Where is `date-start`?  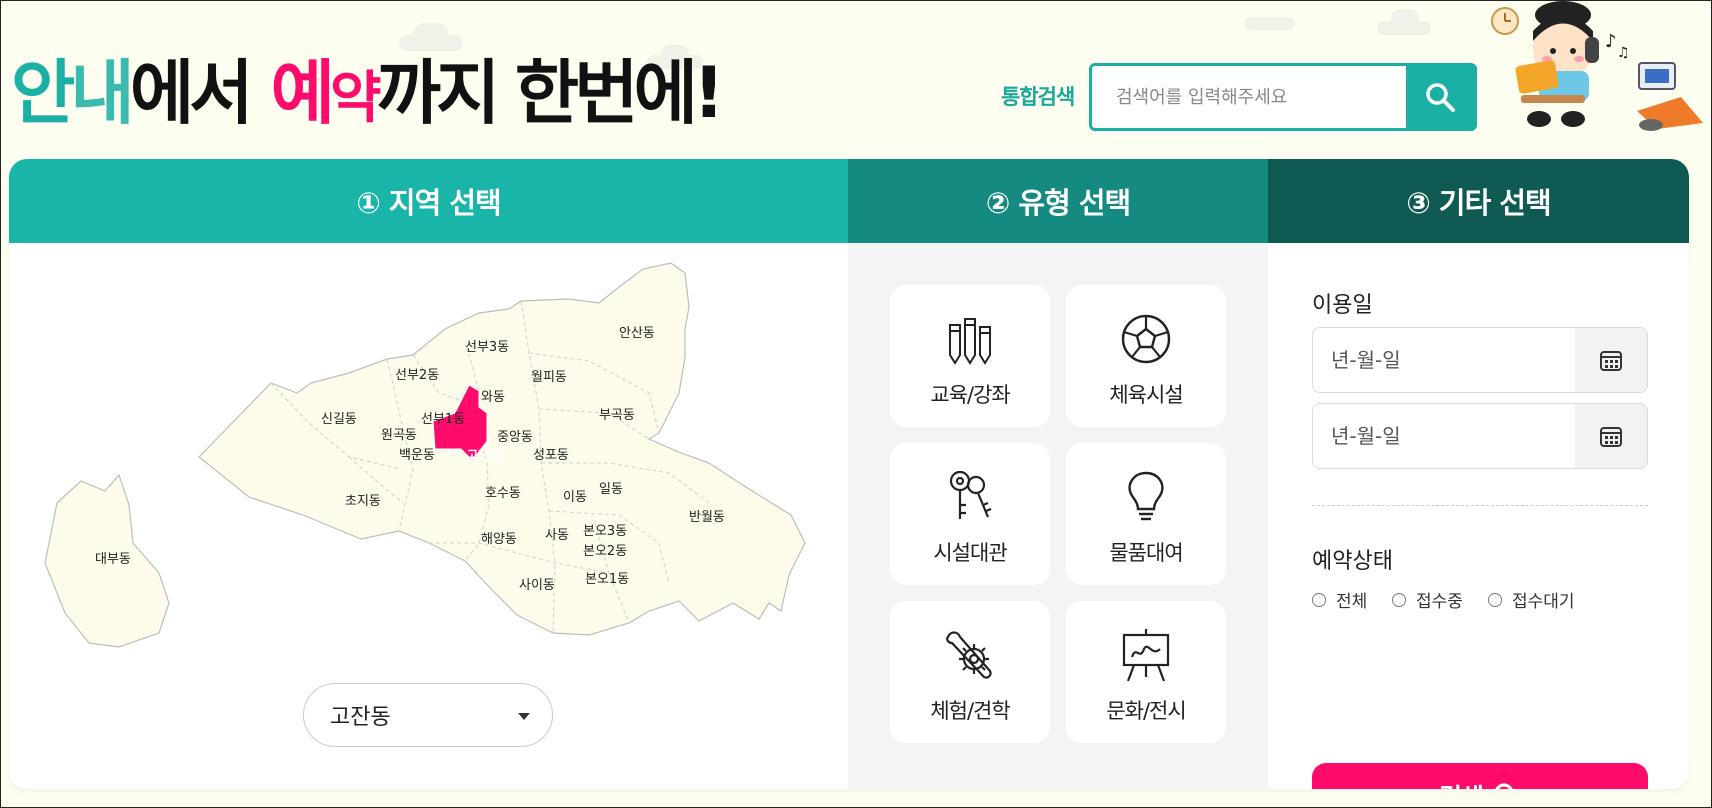 date-start is located at coordinates (1480, 360).